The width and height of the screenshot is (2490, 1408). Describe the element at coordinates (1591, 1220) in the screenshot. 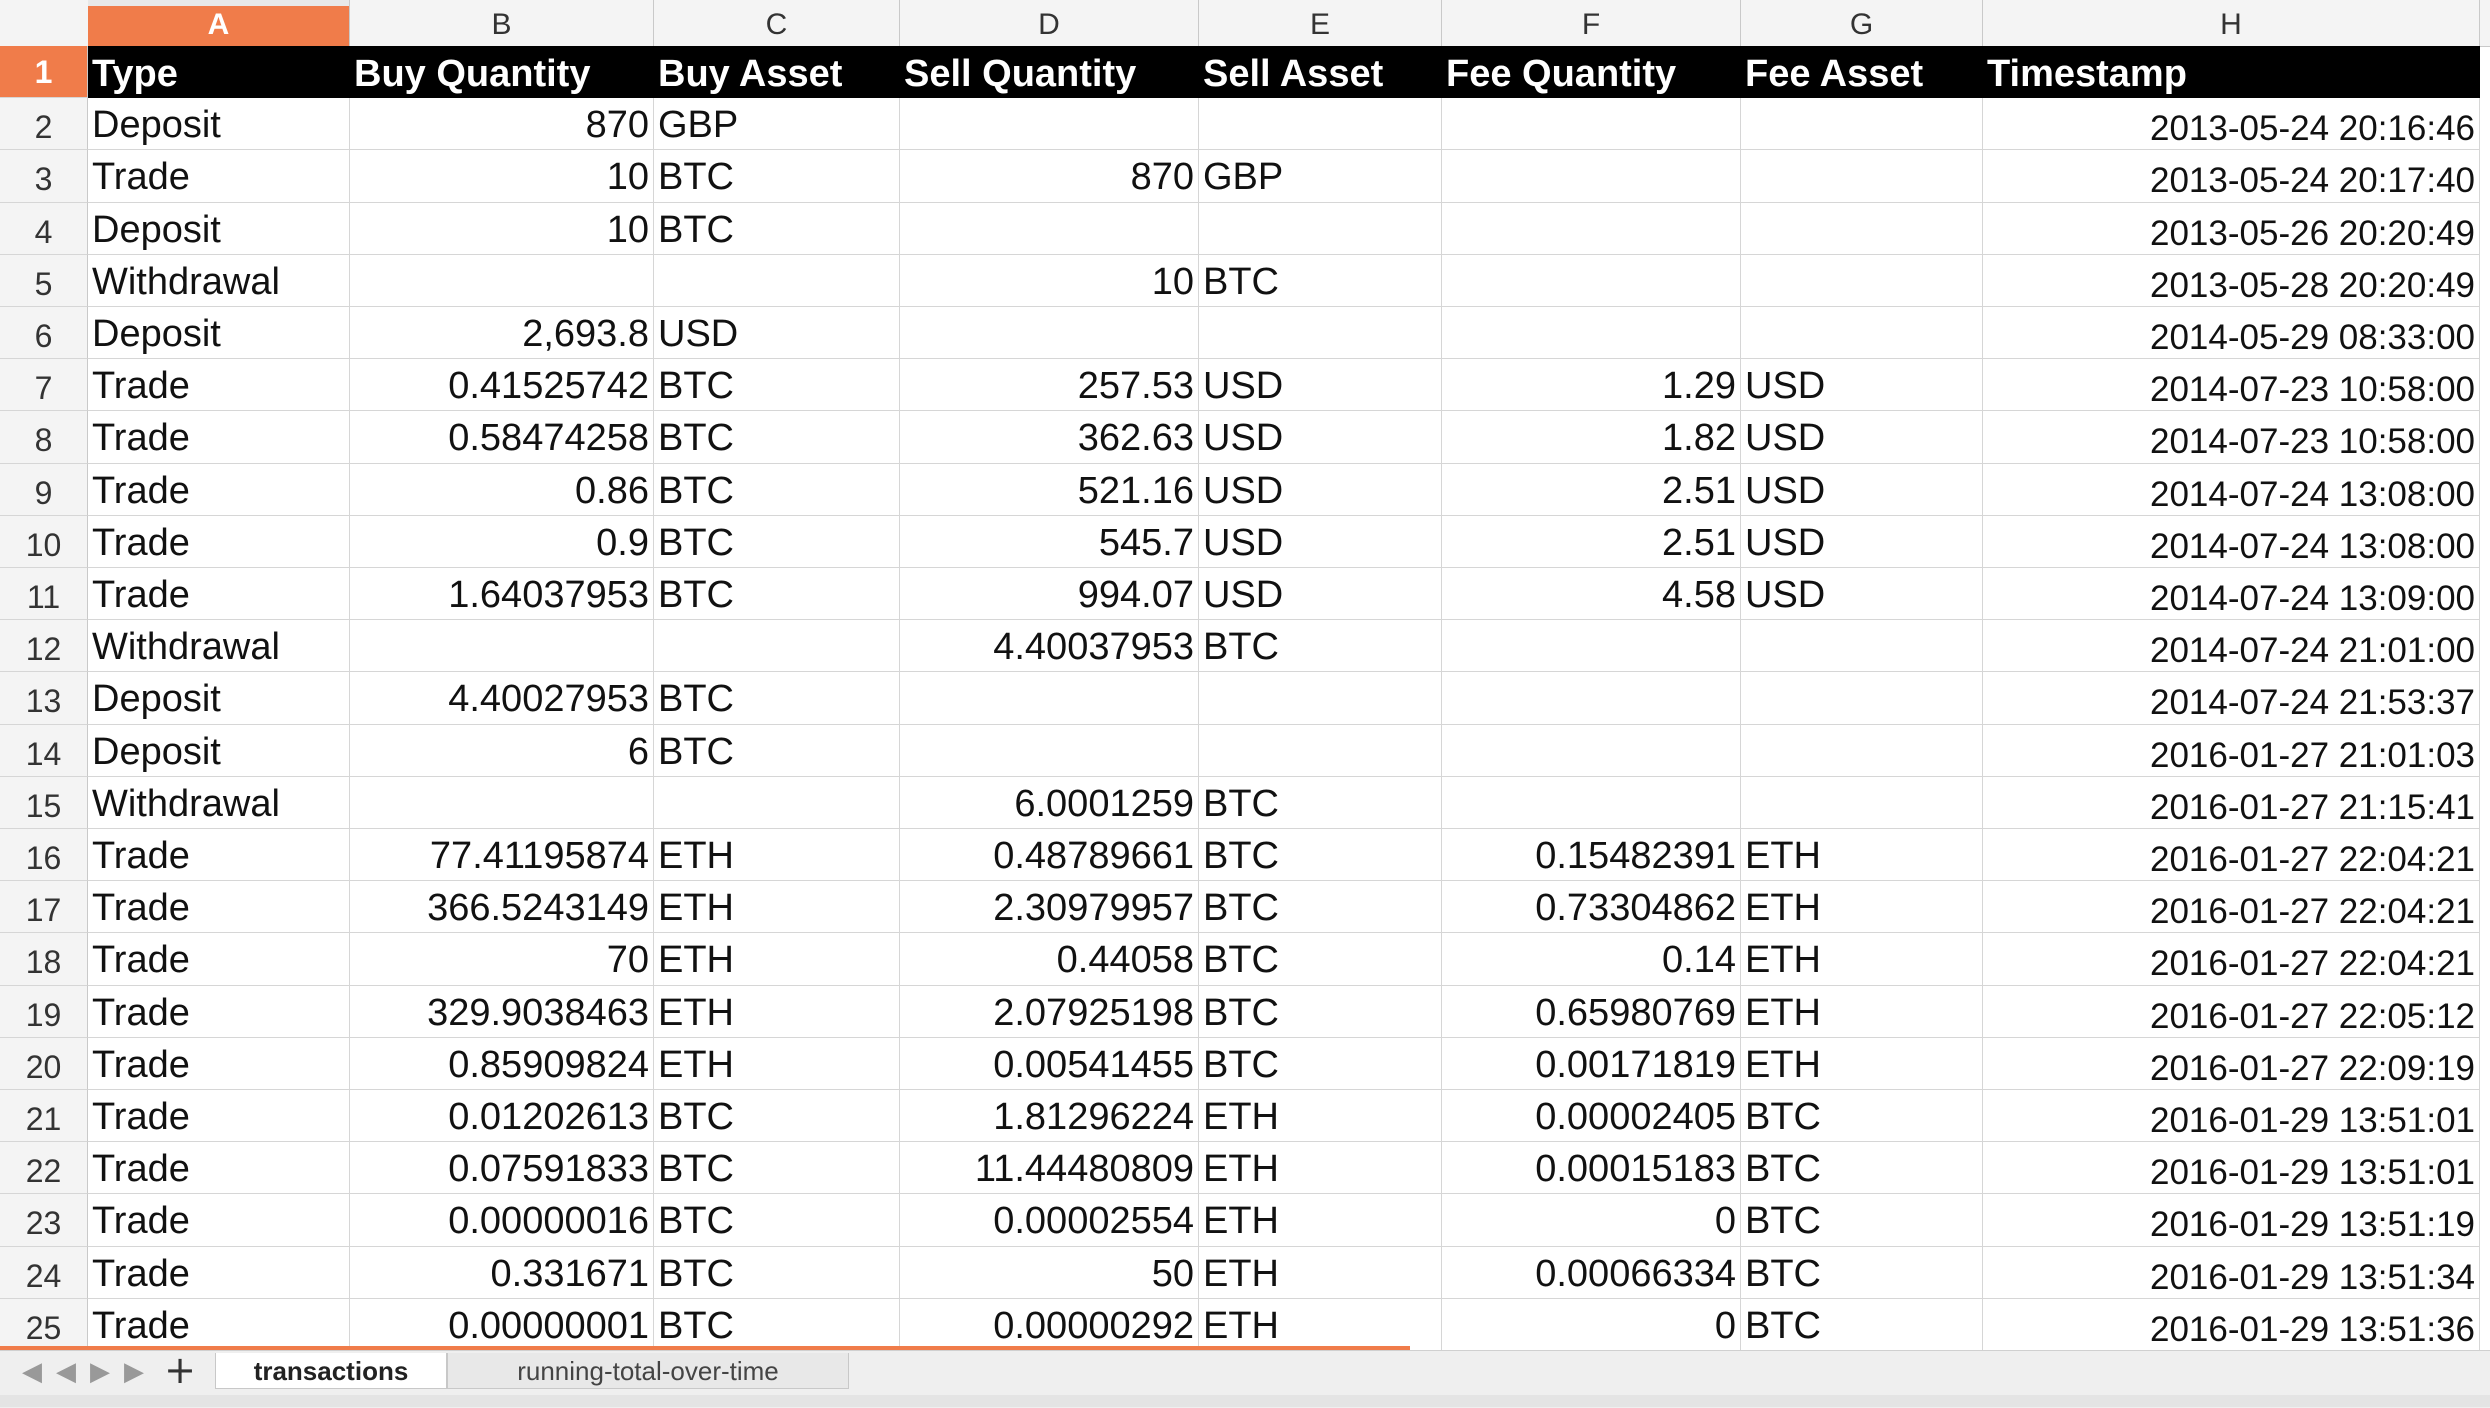

I see `table-cell: 0` at that location.